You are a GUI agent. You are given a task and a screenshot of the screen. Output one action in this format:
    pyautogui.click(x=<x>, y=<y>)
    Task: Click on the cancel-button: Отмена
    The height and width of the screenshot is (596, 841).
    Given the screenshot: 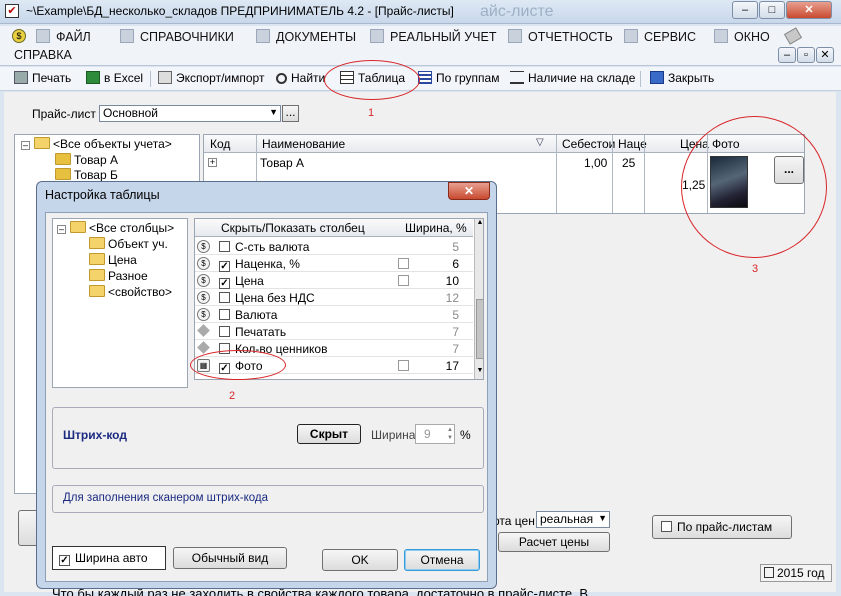 What is the action you would take?
    pyautogui.click(x=442, y=560)
    